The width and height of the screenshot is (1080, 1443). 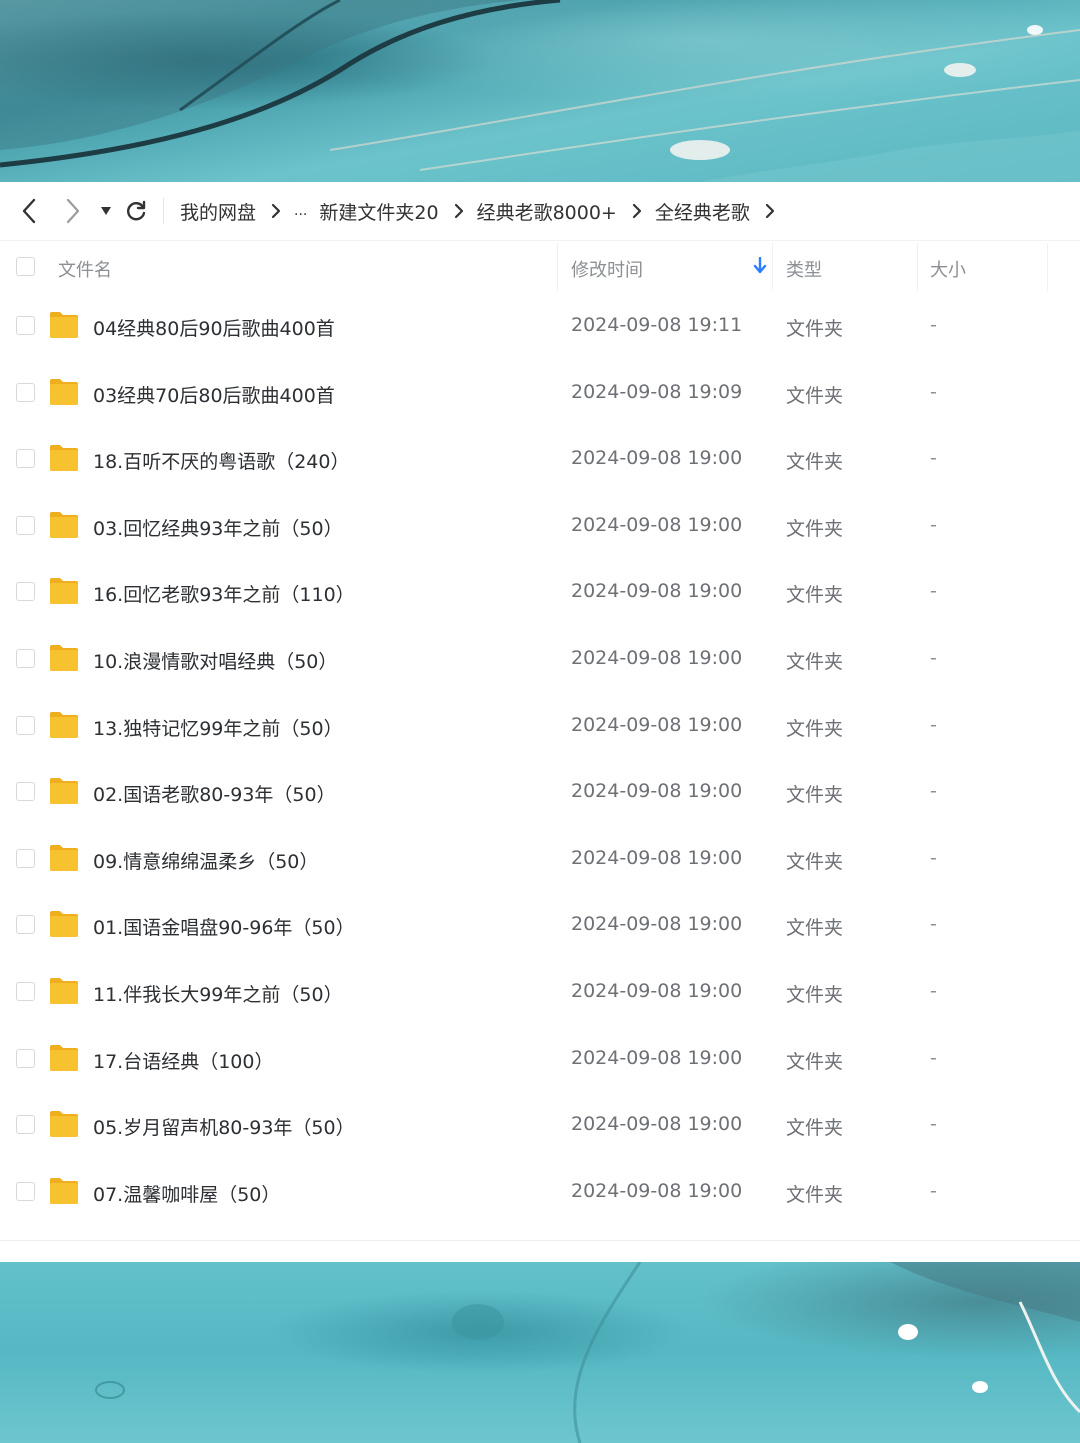 I want to click on table-row: 13.独特记忆99年之前（50） 2024-09-08 19:00 文件夹 -, so click(x=540, y=727).